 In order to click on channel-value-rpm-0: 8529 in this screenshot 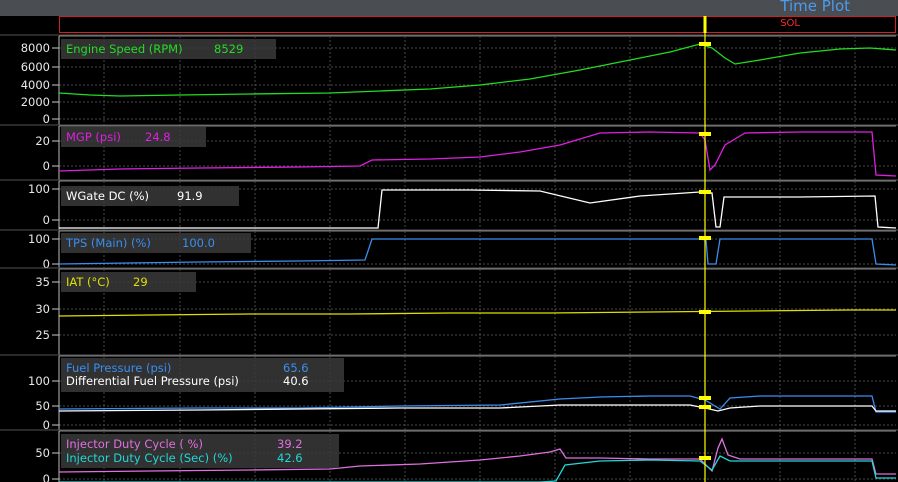, I will do `click(229, 49)`.